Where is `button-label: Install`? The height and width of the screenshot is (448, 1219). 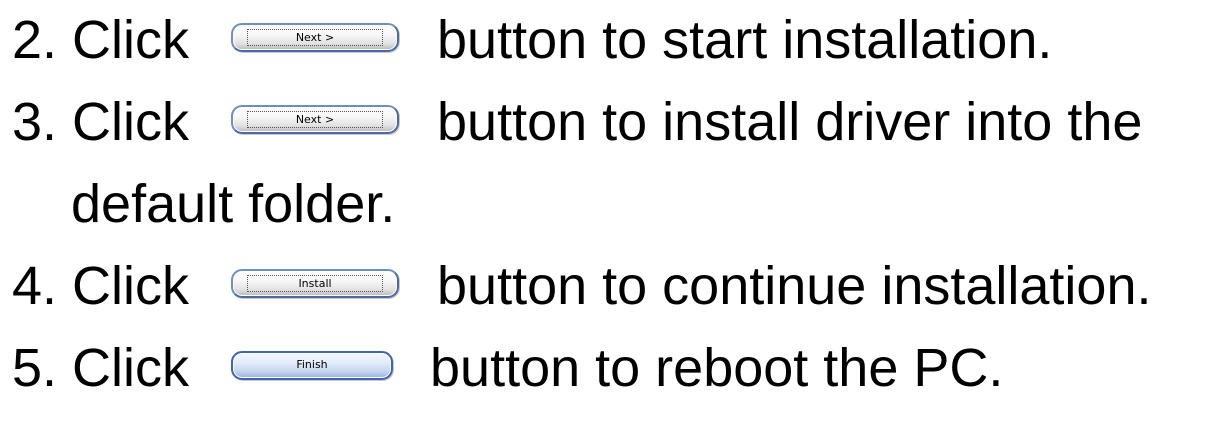 button-label: Install is located at coordinates (315, 283).